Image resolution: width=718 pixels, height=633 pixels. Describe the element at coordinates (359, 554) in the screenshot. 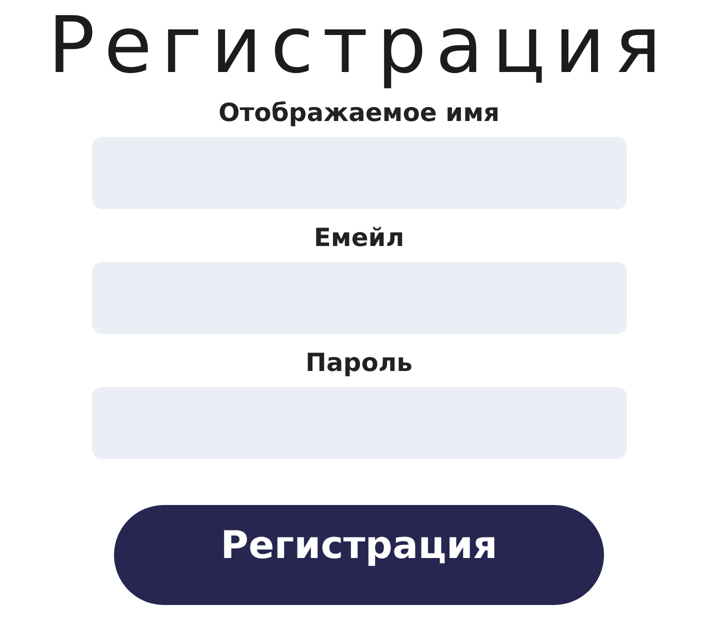

I see `register-button: Регистрация` at that location.